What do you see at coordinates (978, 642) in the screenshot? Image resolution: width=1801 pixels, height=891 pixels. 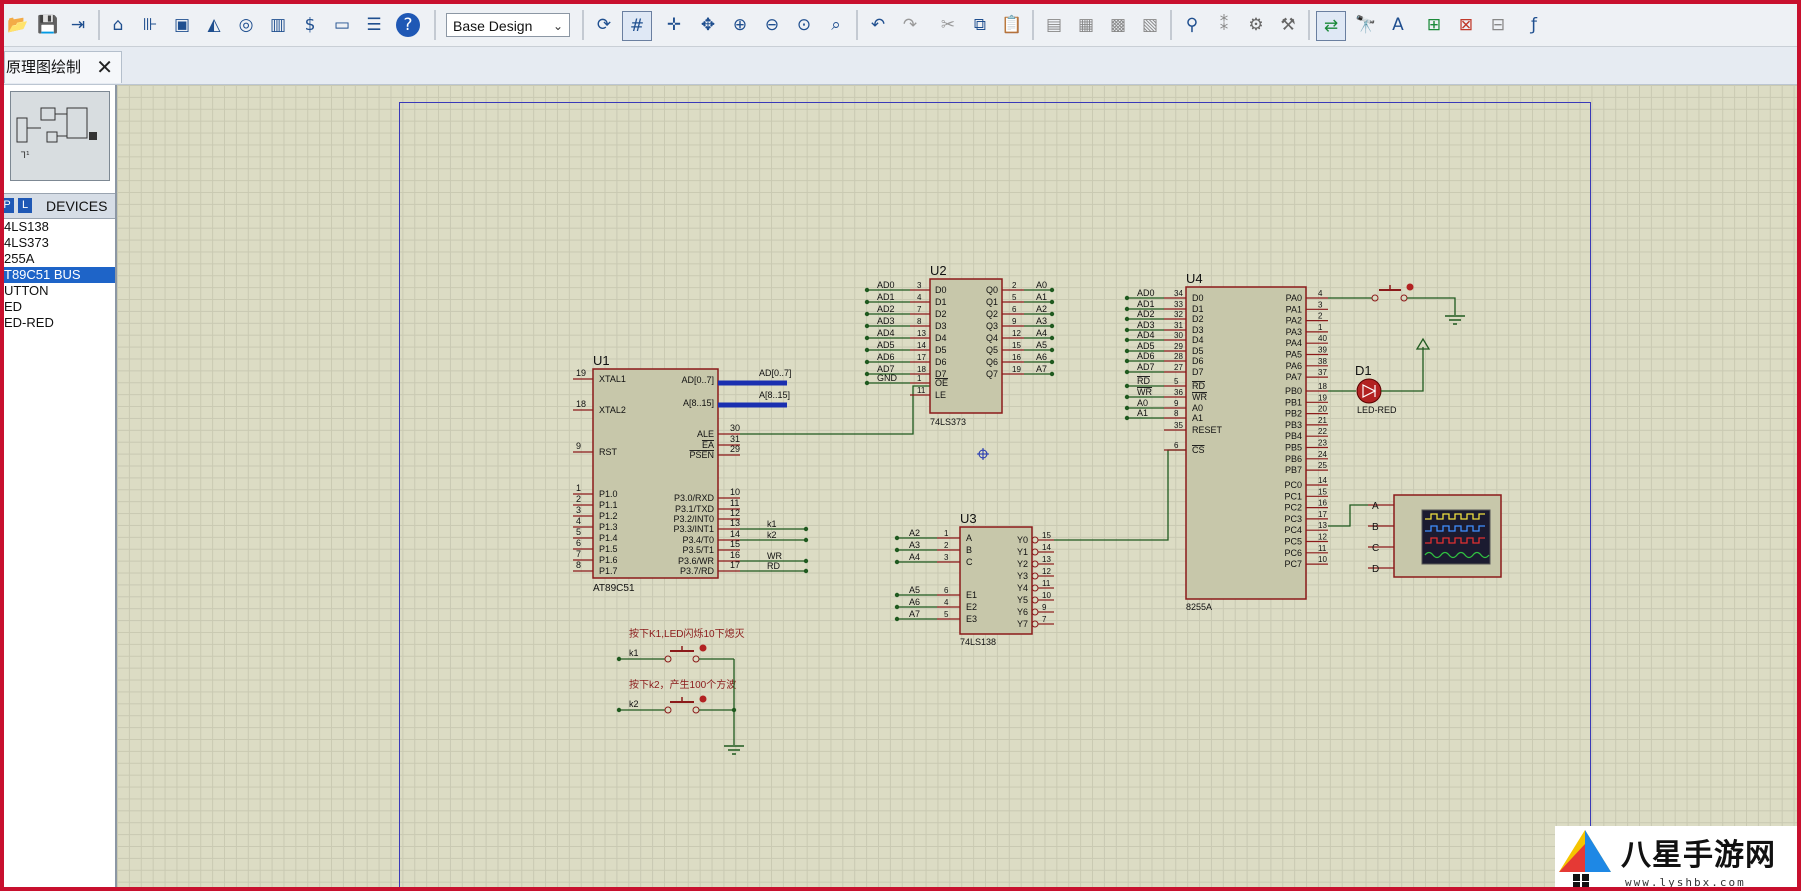 I see `ic-u3-part: 74LS138` at bounding box center [978, 642].